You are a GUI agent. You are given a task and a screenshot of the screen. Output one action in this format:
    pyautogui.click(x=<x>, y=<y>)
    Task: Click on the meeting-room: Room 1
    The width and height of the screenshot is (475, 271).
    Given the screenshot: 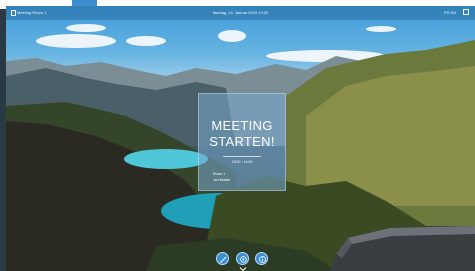 What is the action you would take?
    pyautogui.click(x=219, y=174)
    